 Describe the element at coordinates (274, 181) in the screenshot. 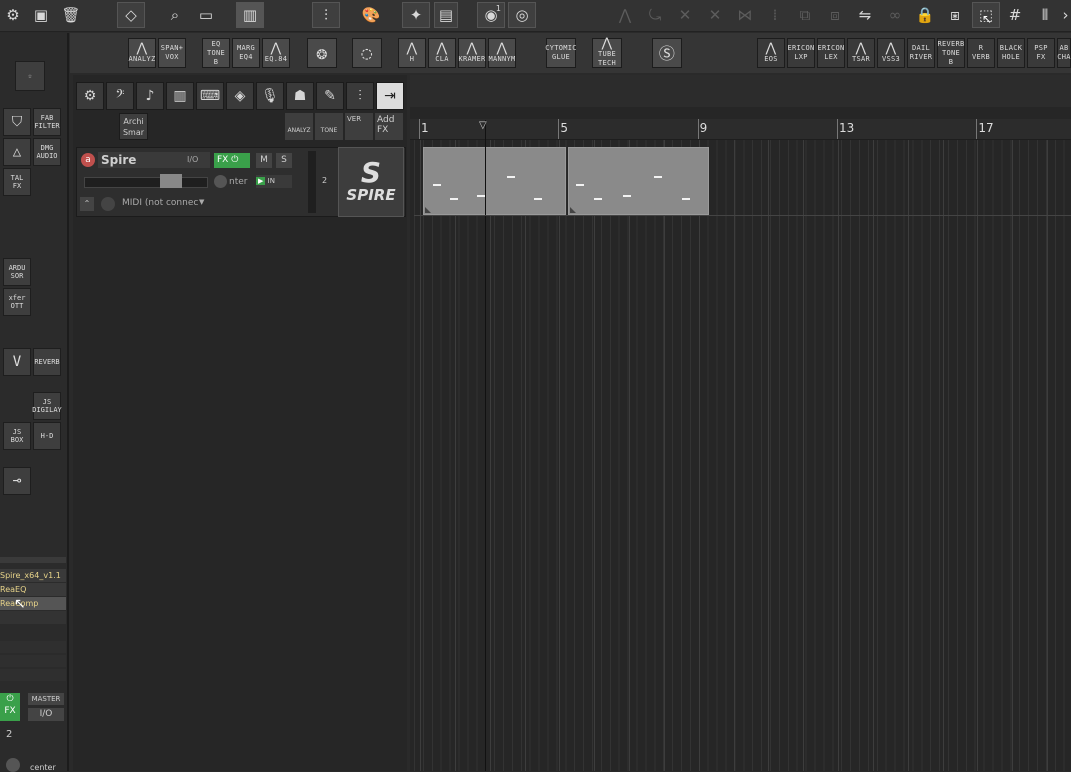

I see `input-monitor-button: ▶ IN` at that location.